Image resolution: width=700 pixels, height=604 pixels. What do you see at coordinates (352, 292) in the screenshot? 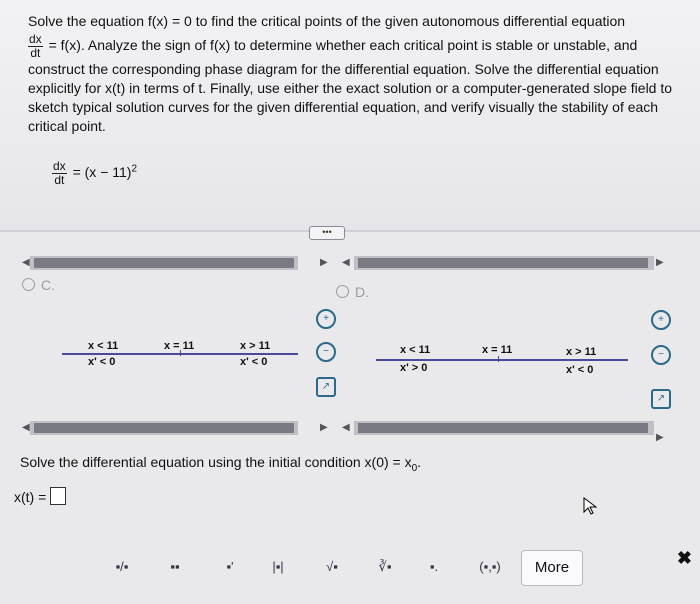
I see `option-d: D.` at bounding box center [352, 292].